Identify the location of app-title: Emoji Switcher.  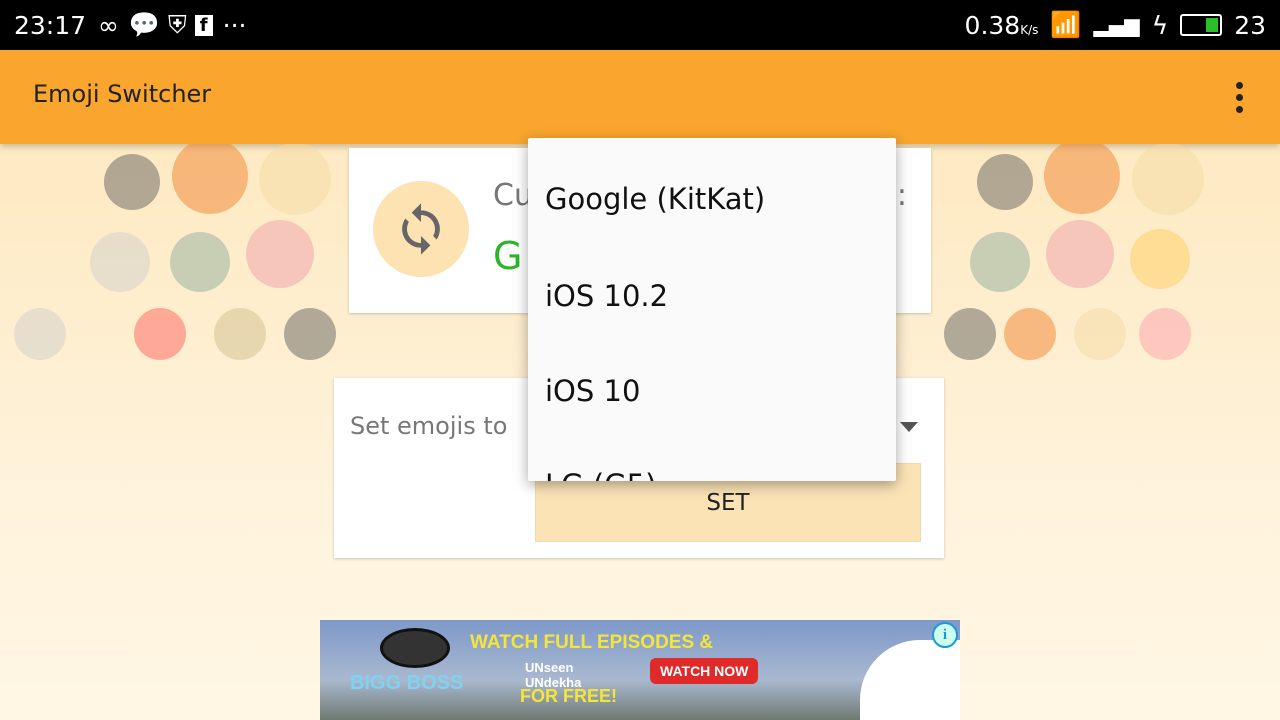
(122, 94).